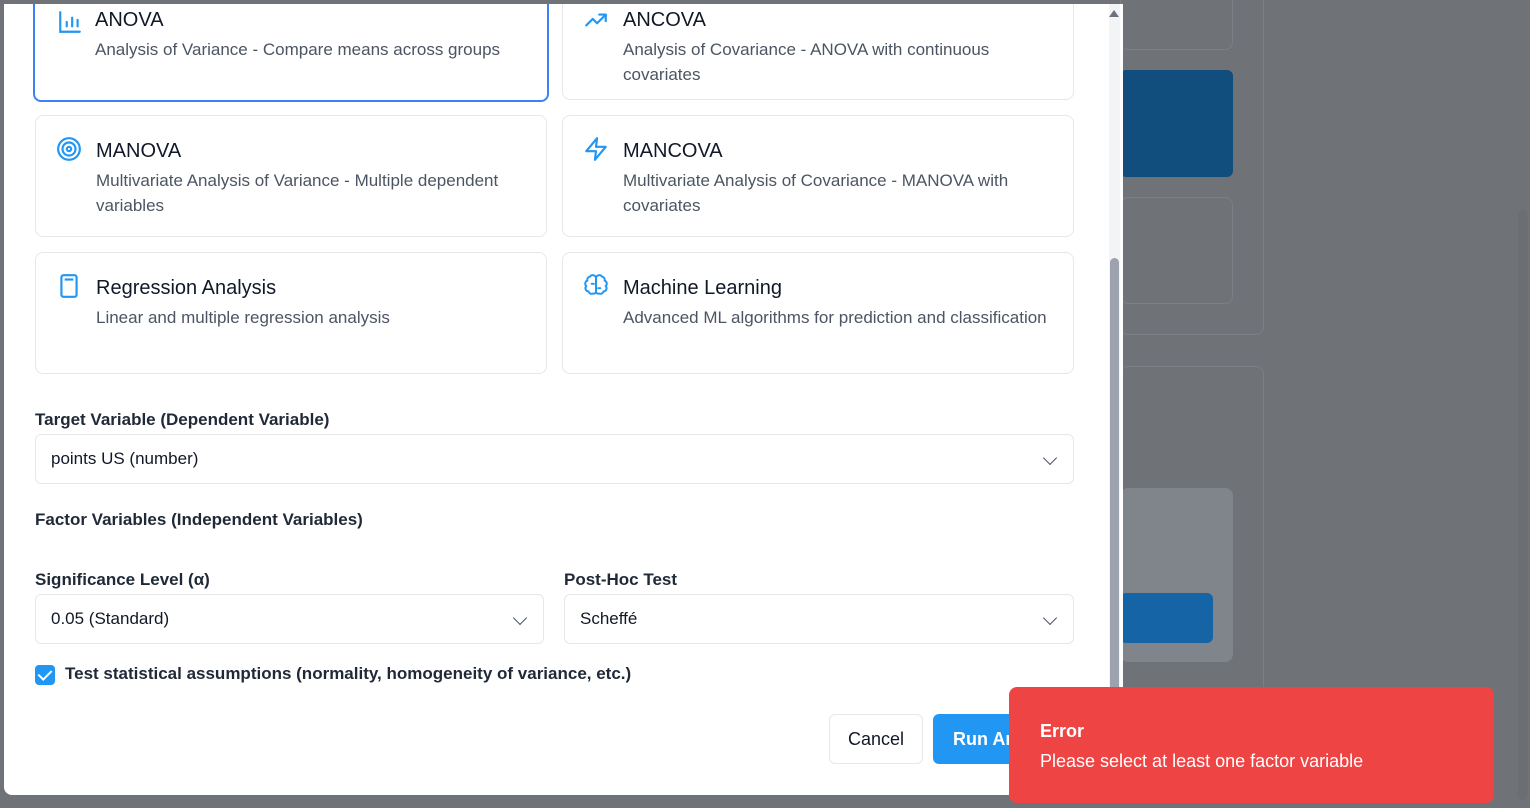 Image resolution: width=1530 pixels, height=808 pixels. What do you see at coordinates (1114, 13) in the screenshot?
I see `scroll-up-arrow-icon` at bounding box center [1114, 13].